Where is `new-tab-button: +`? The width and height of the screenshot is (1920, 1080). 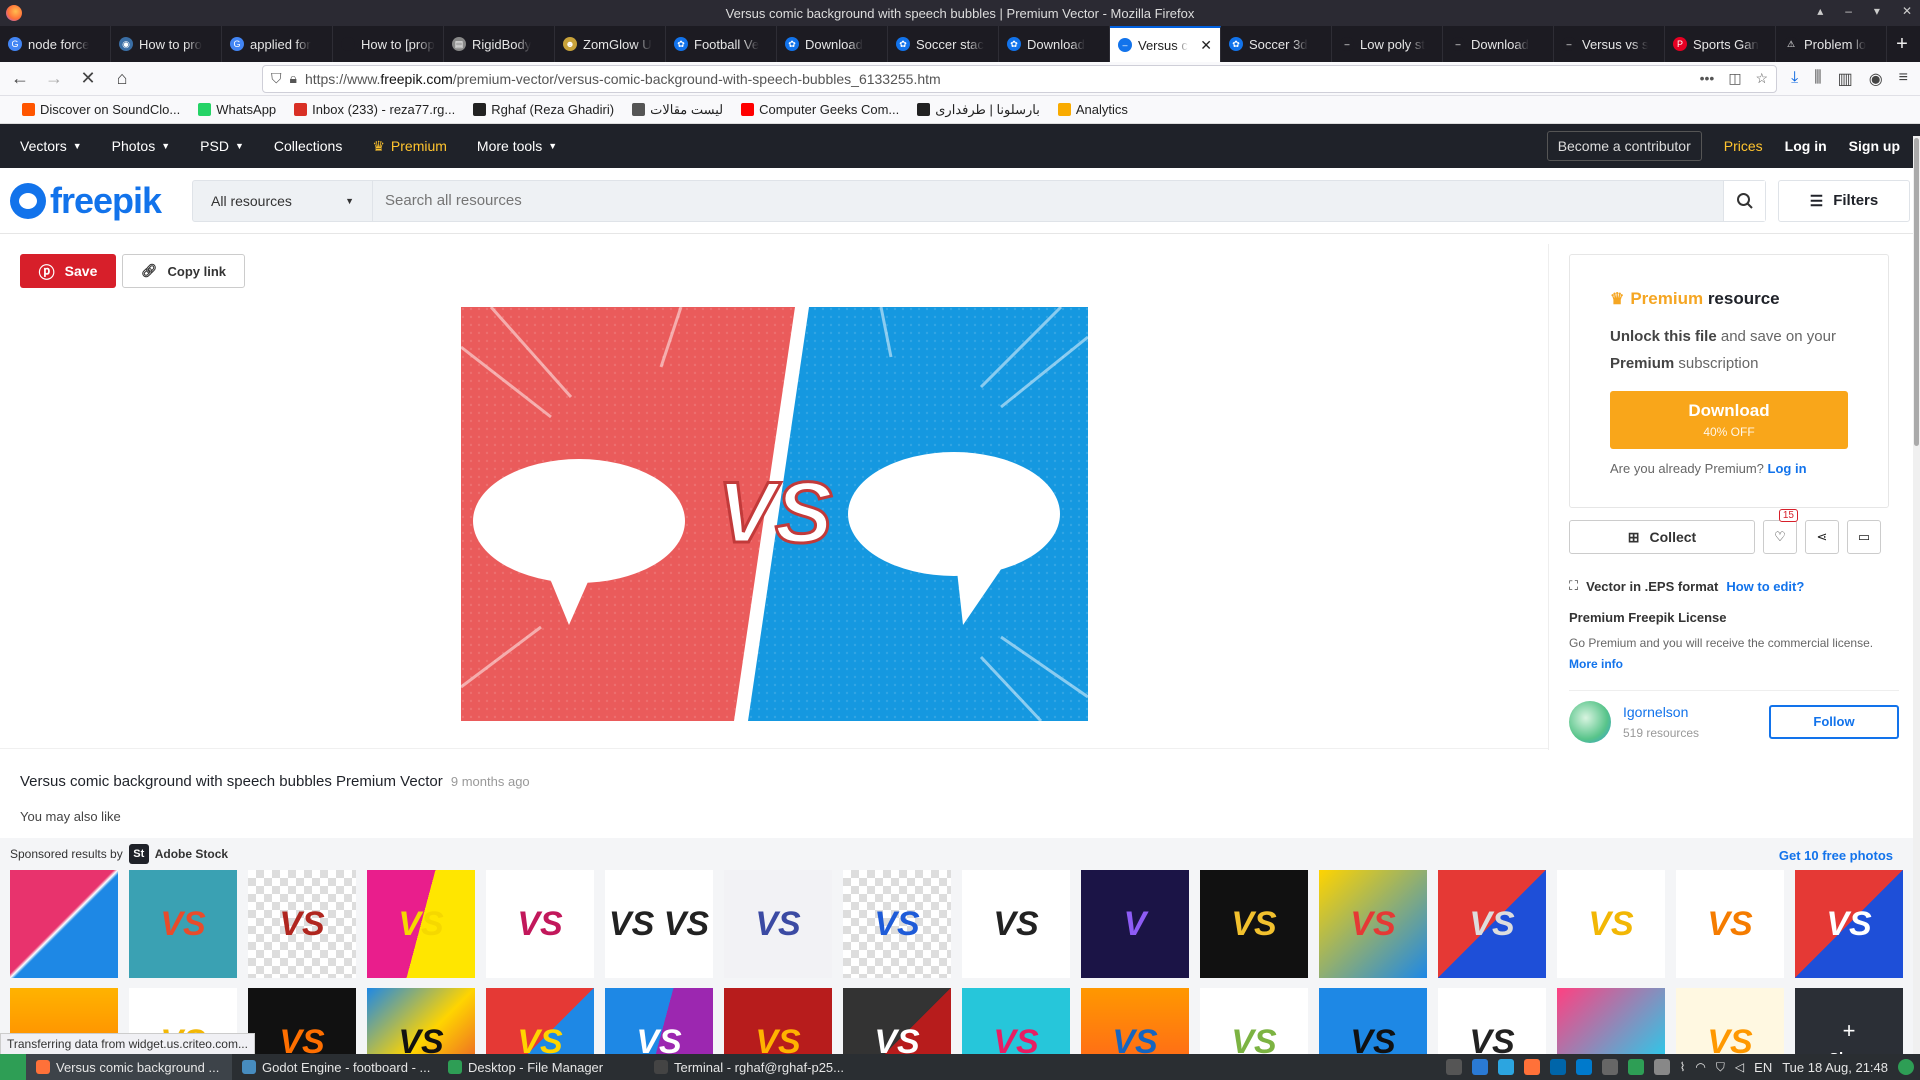 new-tab-button: + is located at coordinates (1902, 44).